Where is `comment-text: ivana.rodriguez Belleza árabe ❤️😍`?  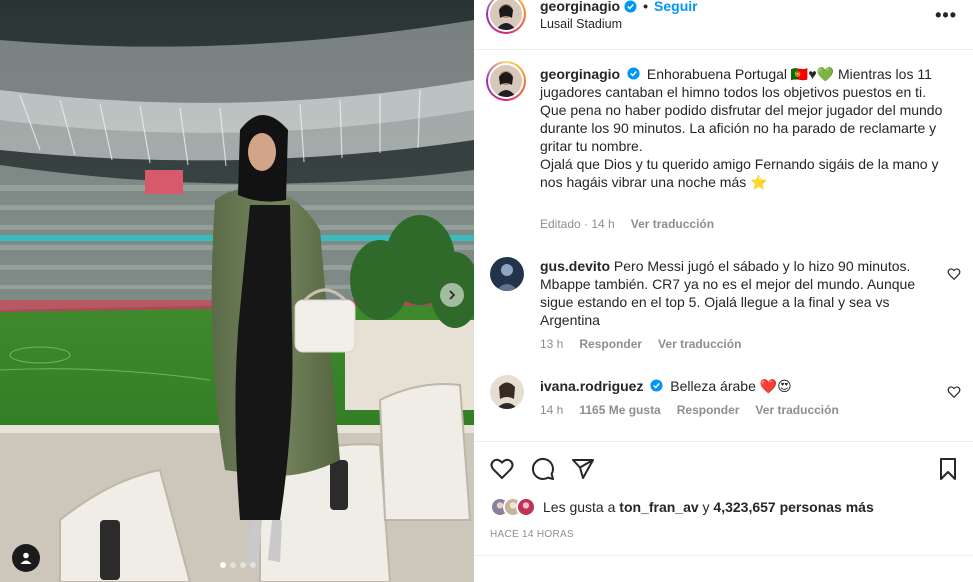 comment-text: ivana.rodriguez Belleza árabe ❤️😍 is located at coordinates (742, 386).